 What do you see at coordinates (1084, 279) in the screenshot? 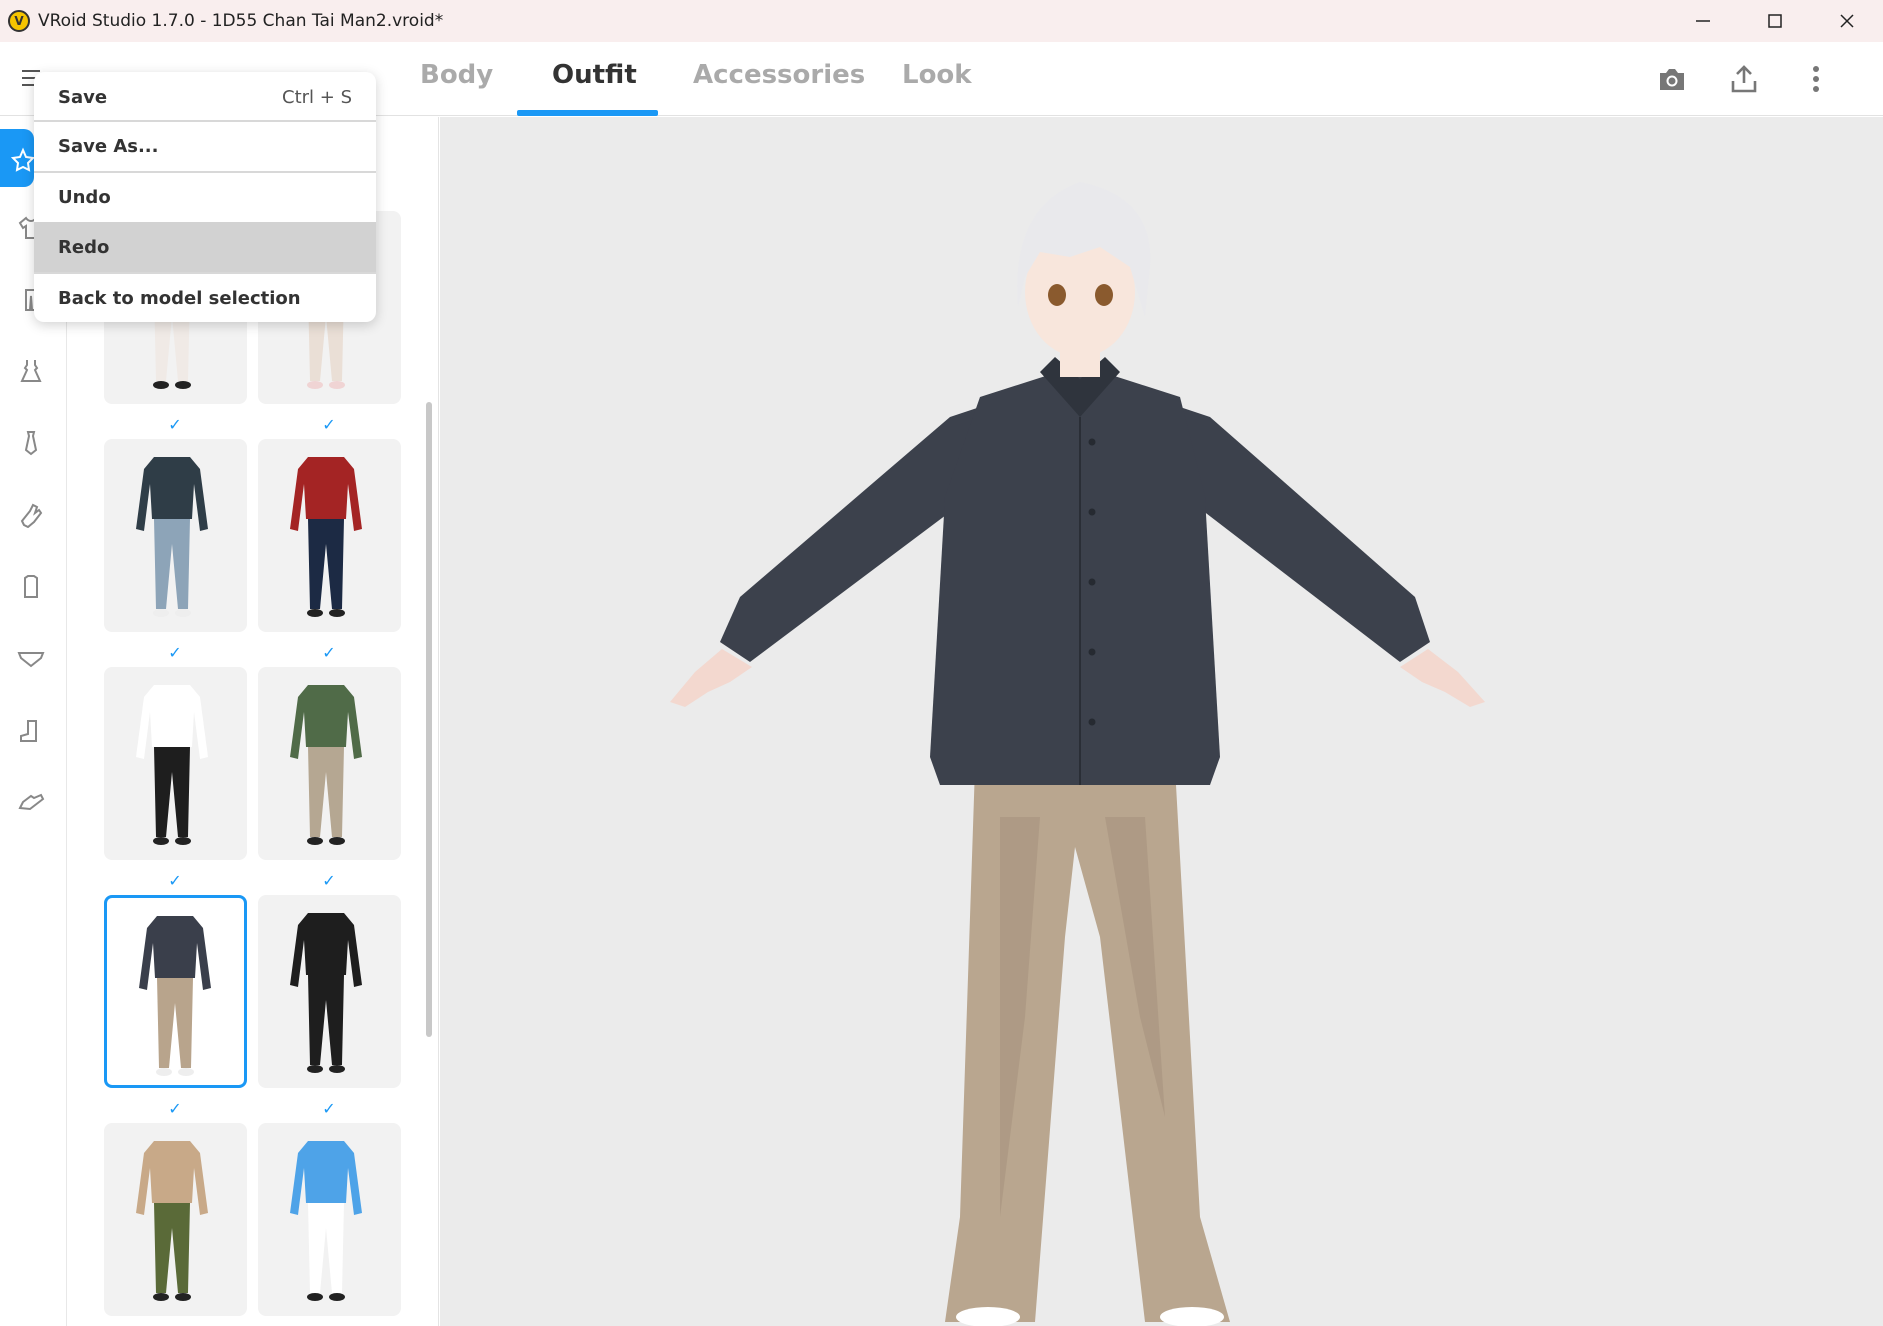
I see `avatar-head` at bounding box center [1084, 279].